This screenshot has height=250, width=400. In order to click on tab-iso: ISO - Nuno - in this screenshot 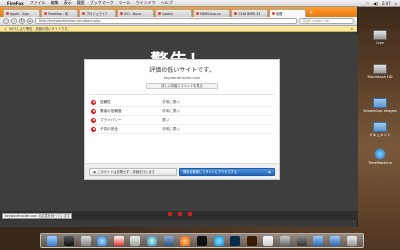, I will do `click(135, 13)`.